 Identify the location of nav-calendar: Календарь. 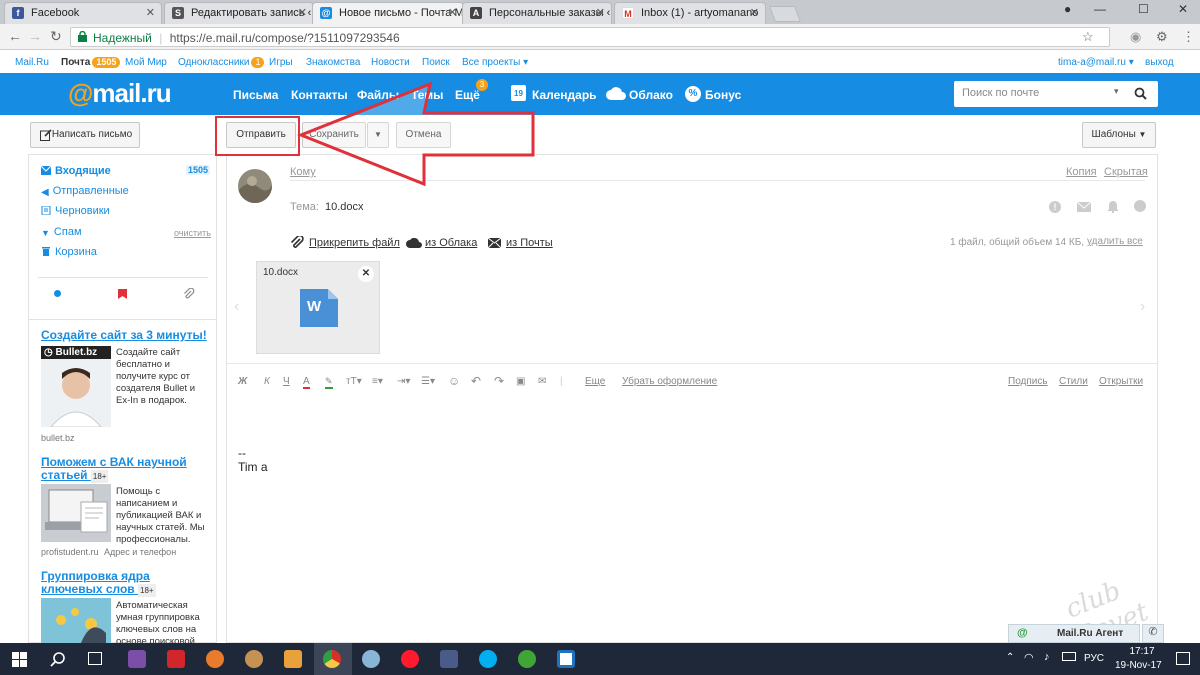
(564, 95).